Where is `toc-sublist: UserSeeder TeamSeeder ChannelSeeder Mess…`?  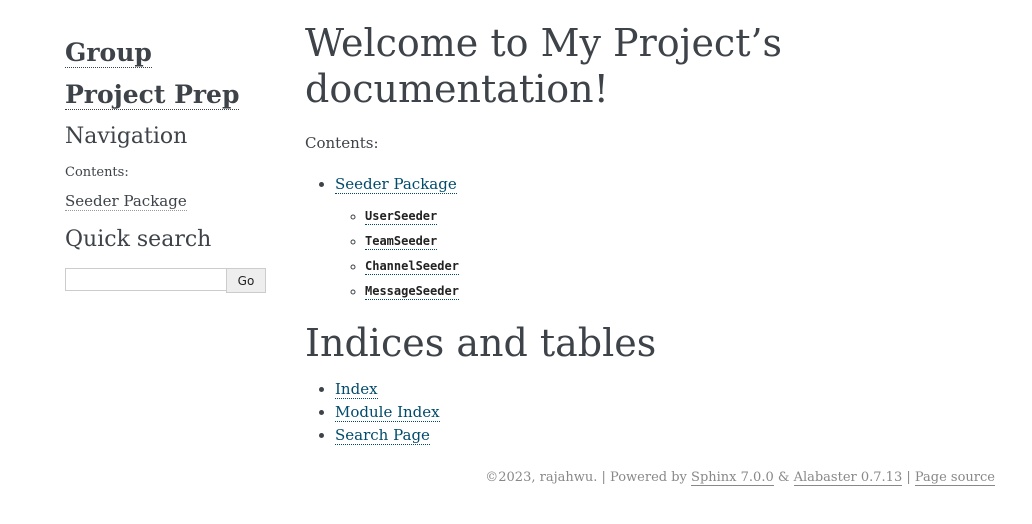 toc-sublist: UserSeeder TeamSeeder ChannelSeeder Mess… is located at coordinates (670, 254).